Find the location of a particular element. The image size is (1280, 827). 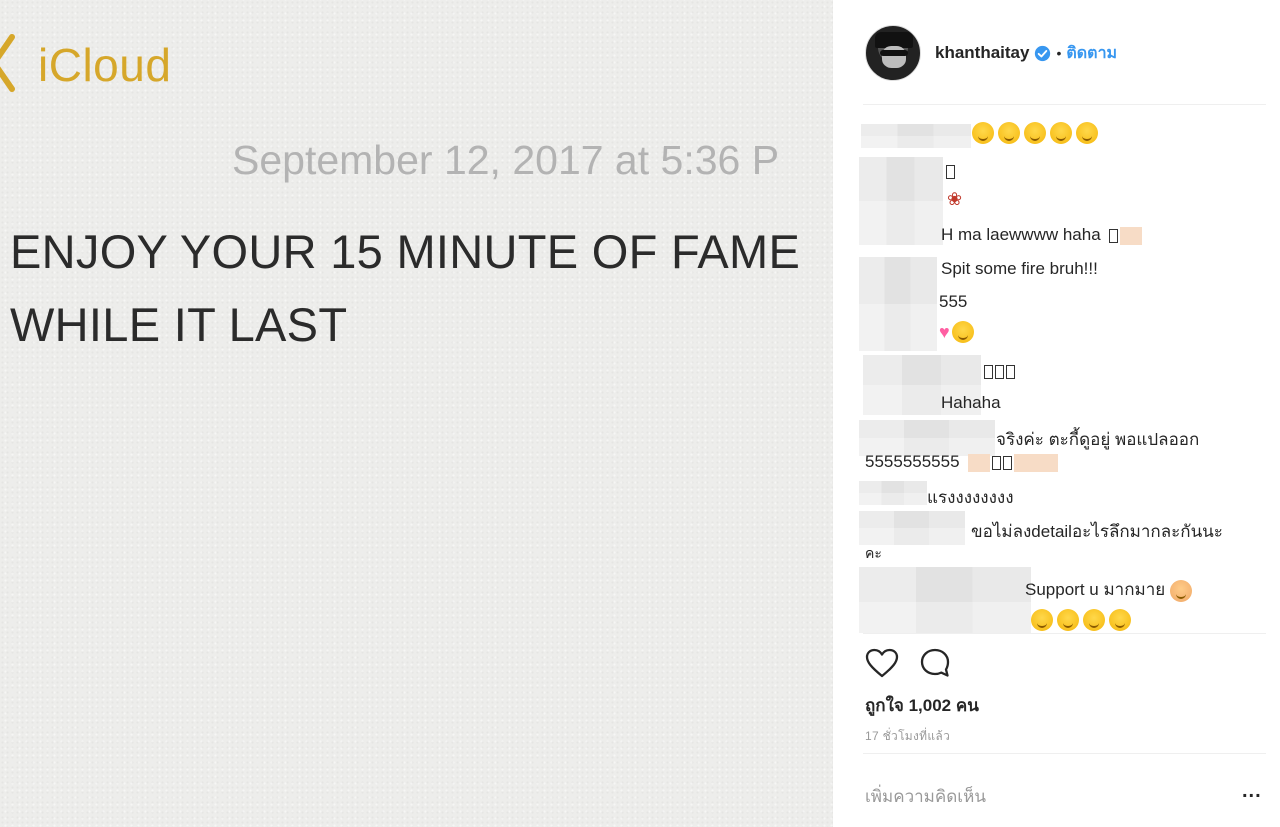

heart-icon is located at coordinates (882, 663).